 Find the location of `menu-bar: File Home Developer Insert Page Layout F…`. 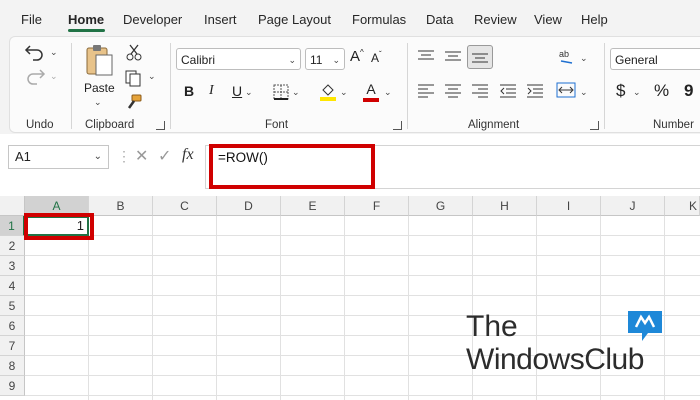

menu-bar: File Home Developer Insert Page Layout F… is located at coordinates (350, 18).